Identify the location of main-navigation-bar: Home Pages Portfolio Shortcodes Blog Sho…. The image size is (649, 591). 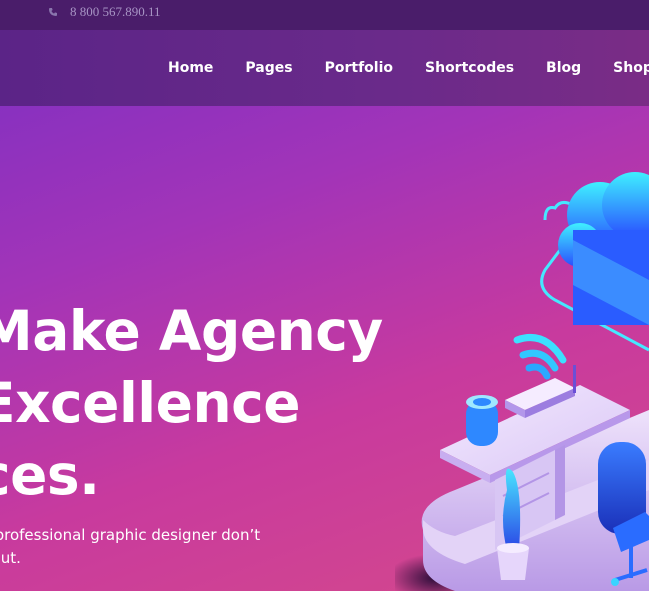
(324, 68).